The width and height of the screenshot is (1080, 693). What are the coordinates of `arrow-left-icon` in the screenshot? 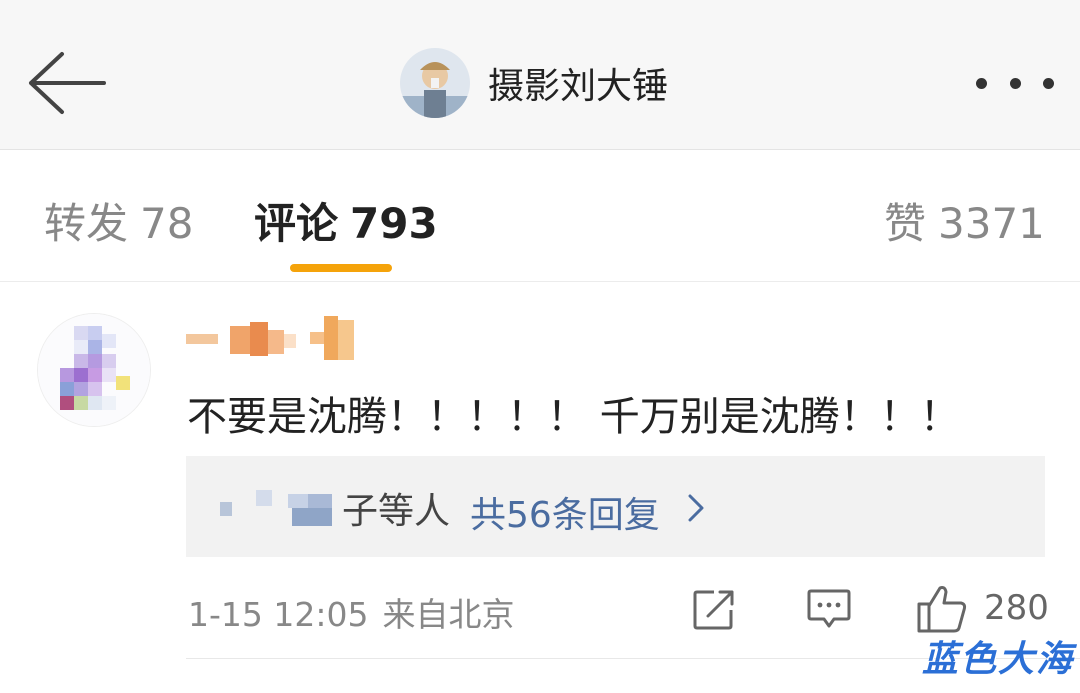 It's located at (67, 83).